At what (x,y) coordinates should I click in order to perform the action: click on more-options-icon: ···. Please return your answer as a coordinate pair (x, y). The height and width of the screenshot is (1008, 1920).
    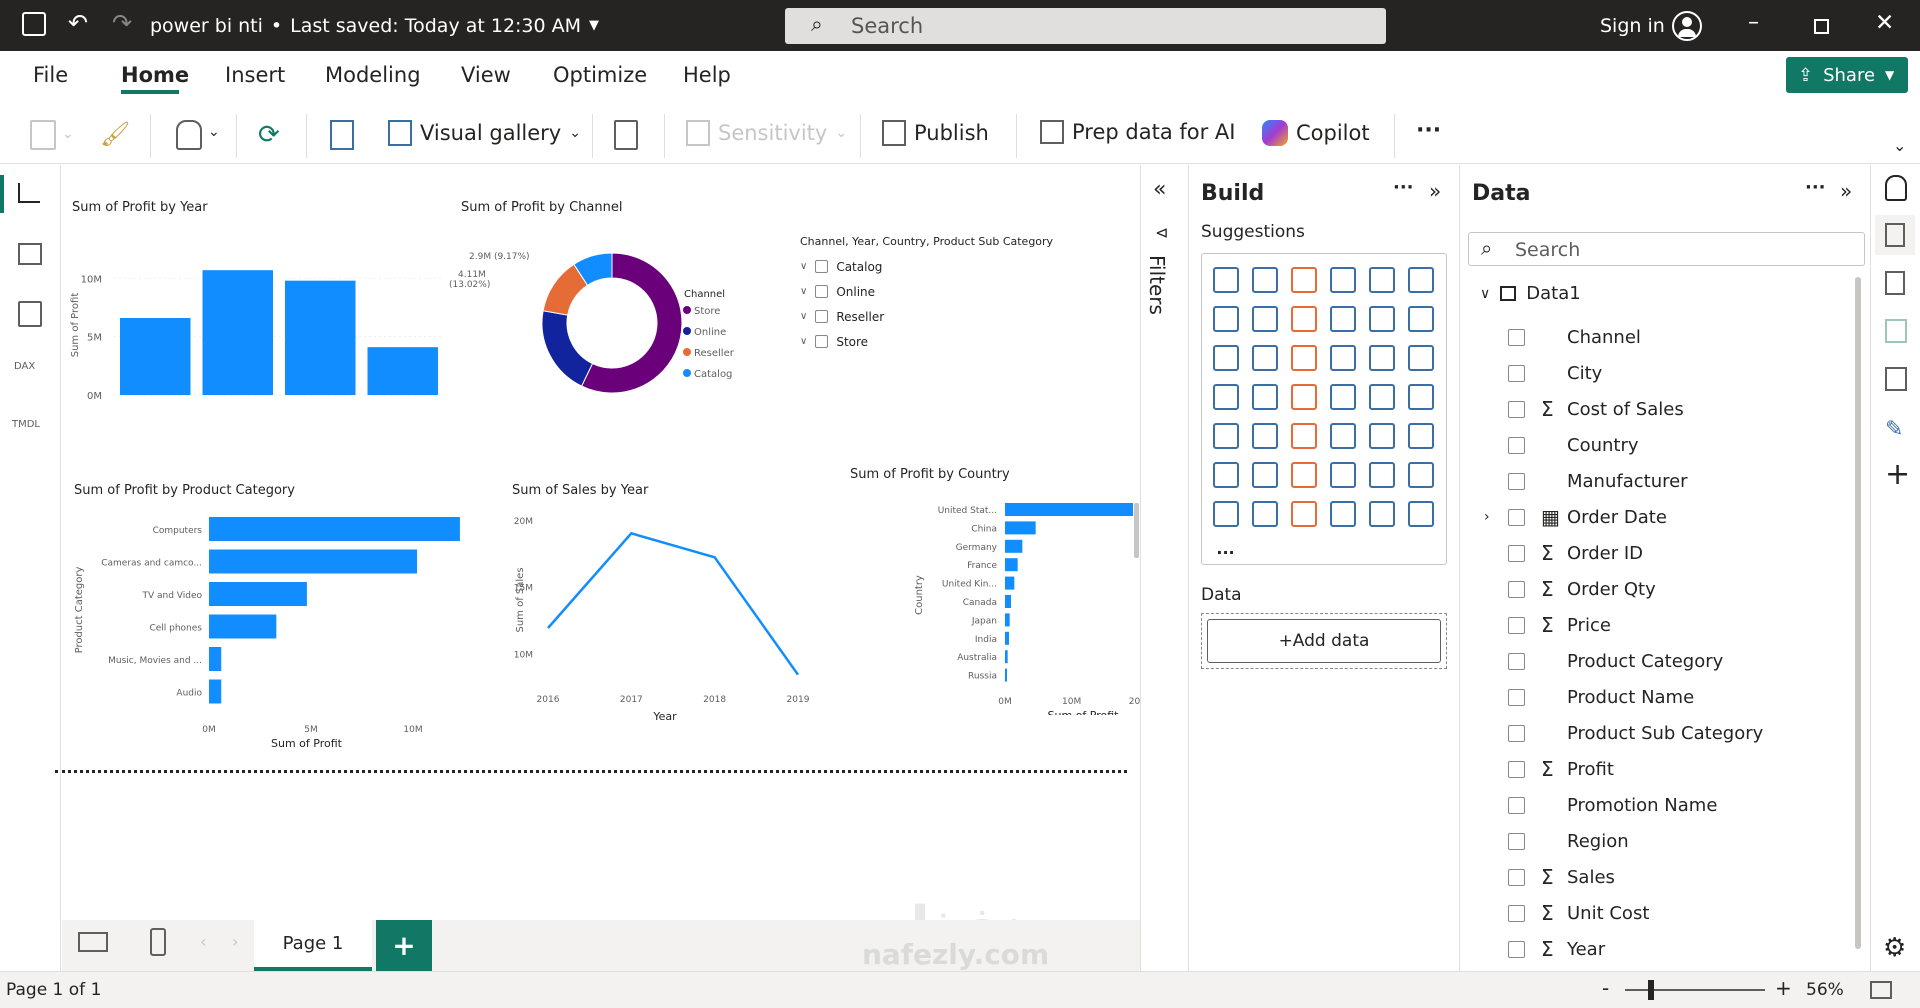
    Looking at the image, I should click on (1403, 187).